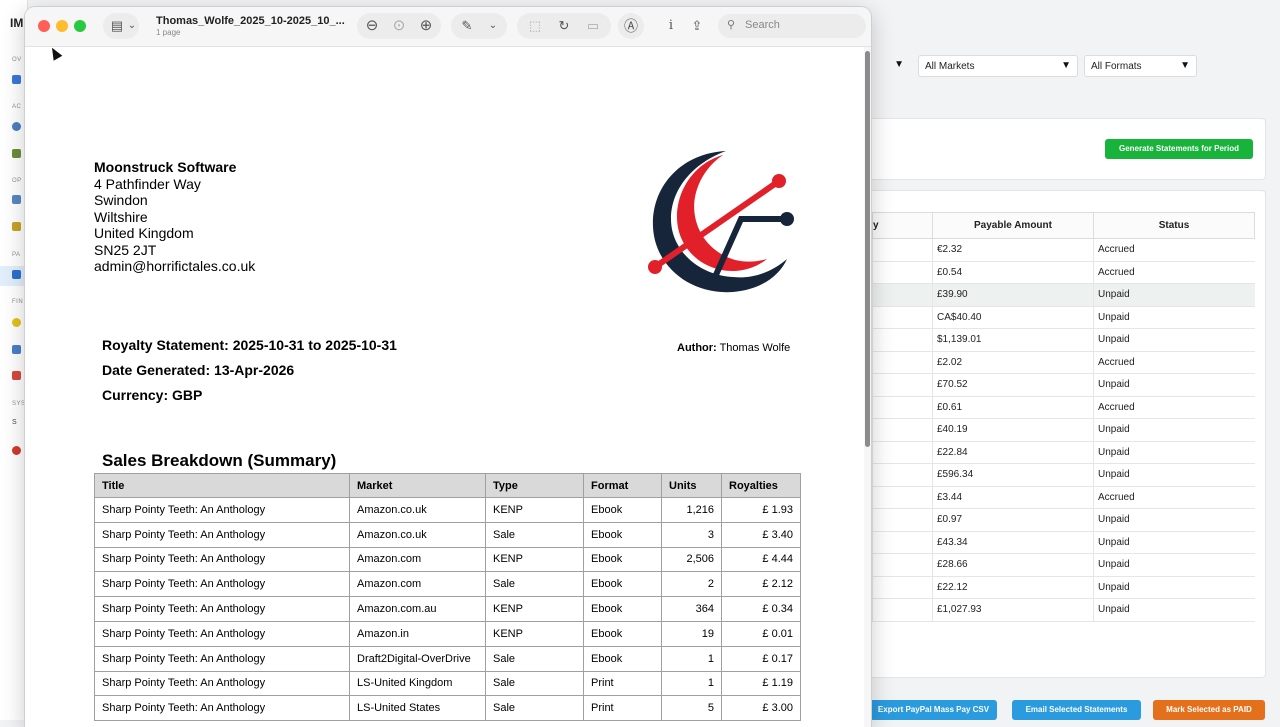 The width and height of the screenshot is (1280, 727). What do you see at coordinates (399, 26) in the screenshot?
I see `actual-size-icon: ⊙` at bounding box center [399, 26].